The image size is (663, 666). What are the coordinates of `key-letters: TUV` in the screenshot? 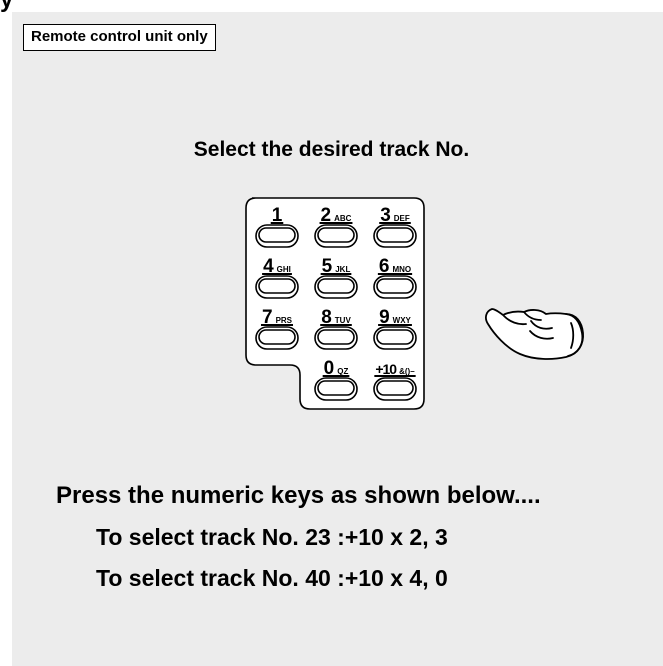 It's located at (343, 320).